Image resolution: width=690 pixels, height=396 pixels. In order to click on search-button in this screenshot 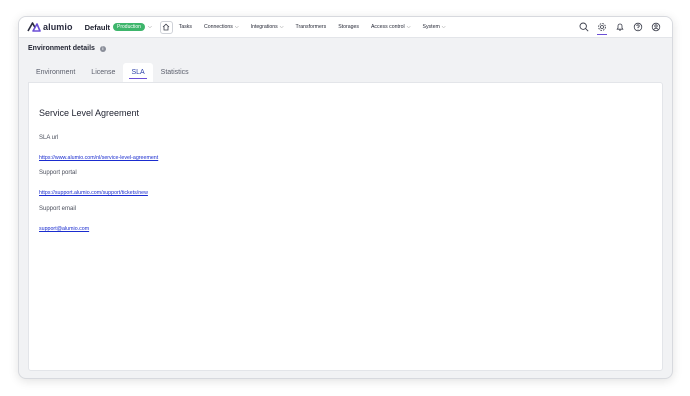, I will do `click(584, 27)`.